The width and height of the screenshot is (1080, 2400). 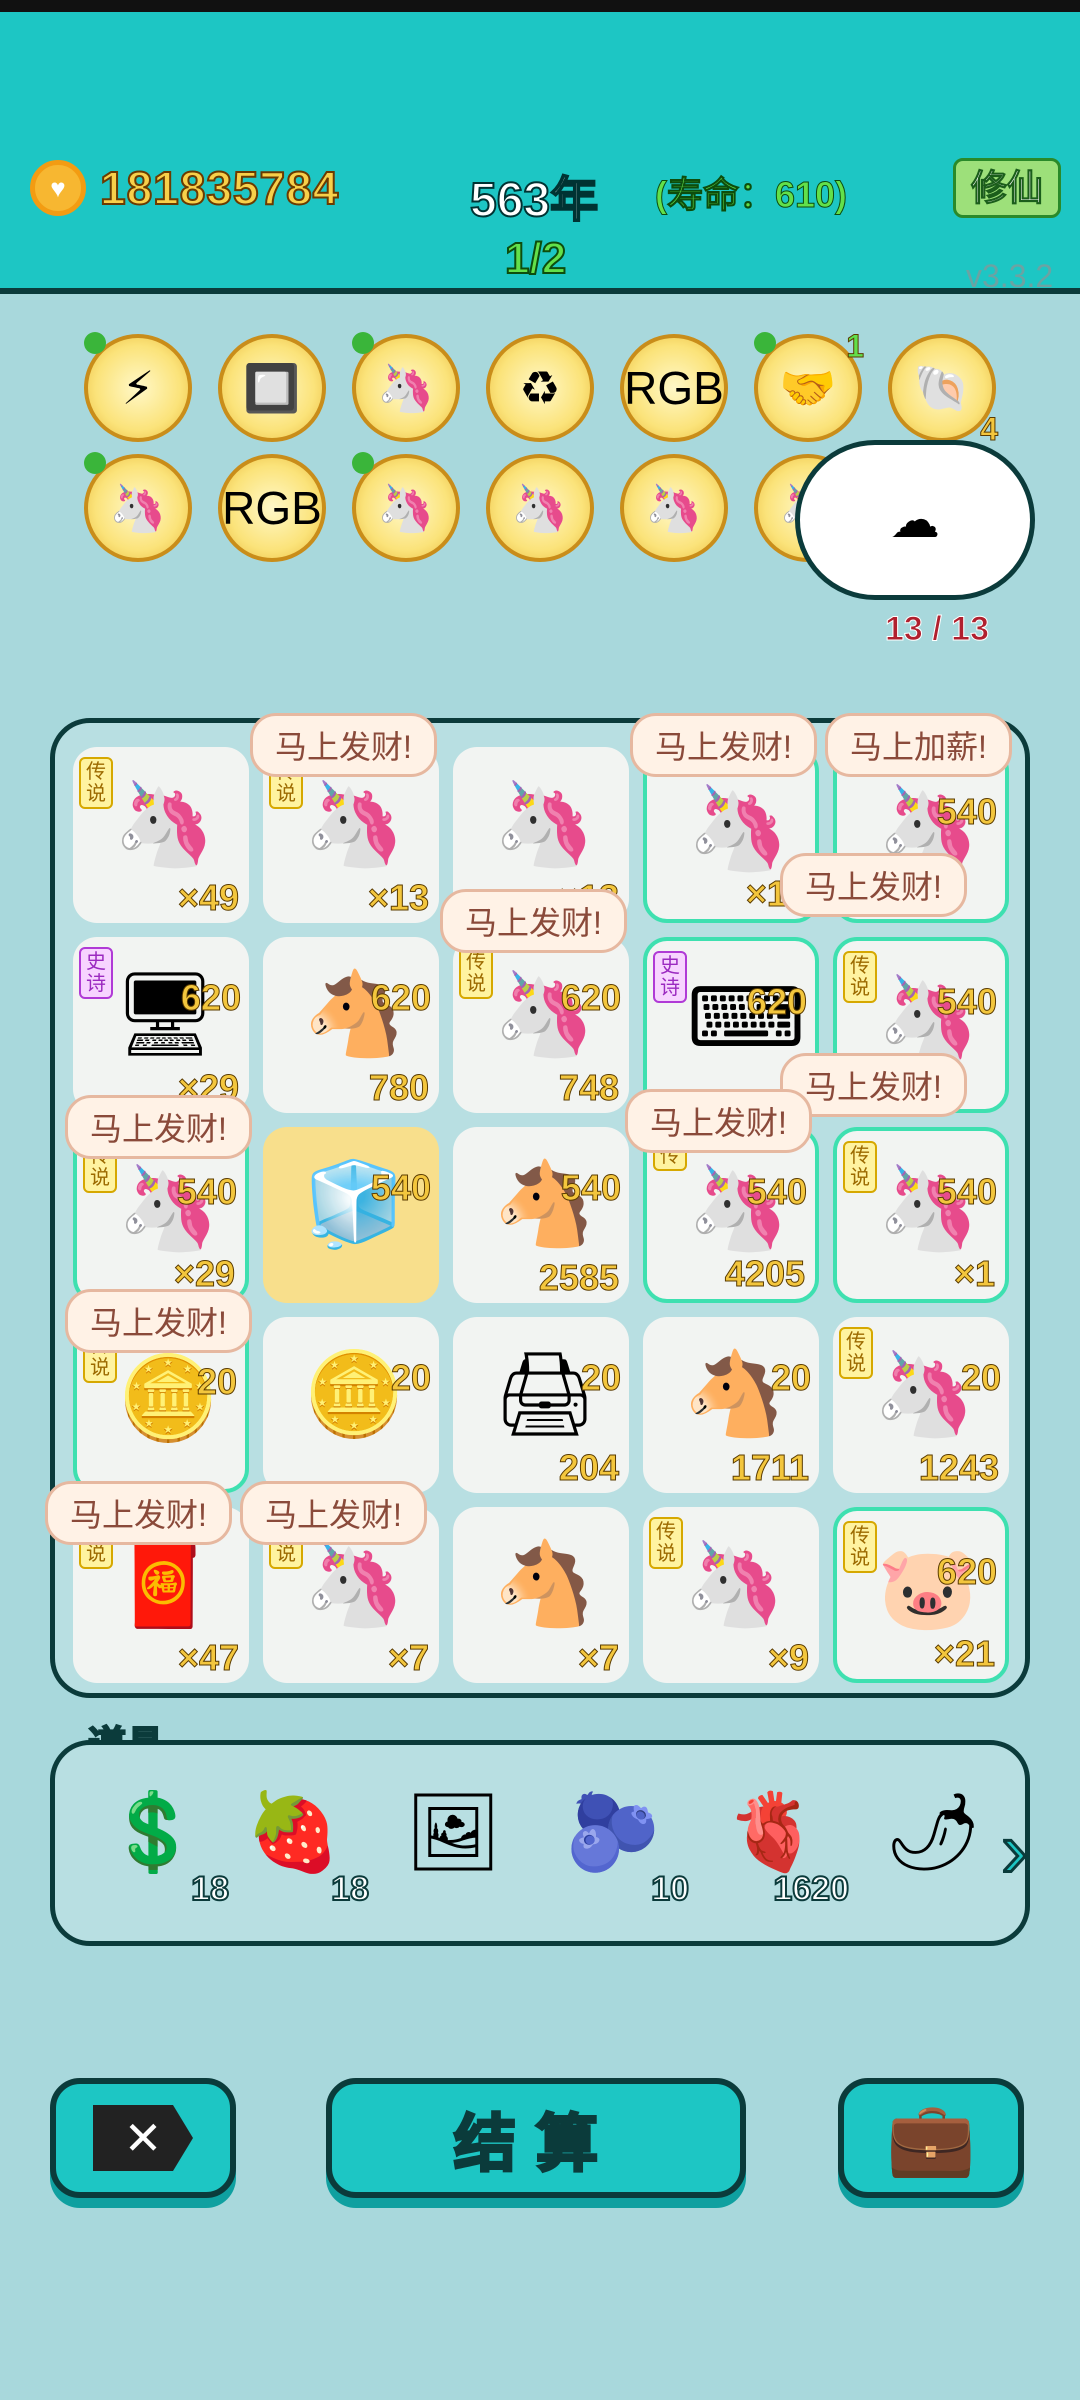 I want to click on cell-value: 1711, so click(x=769, y=1468).